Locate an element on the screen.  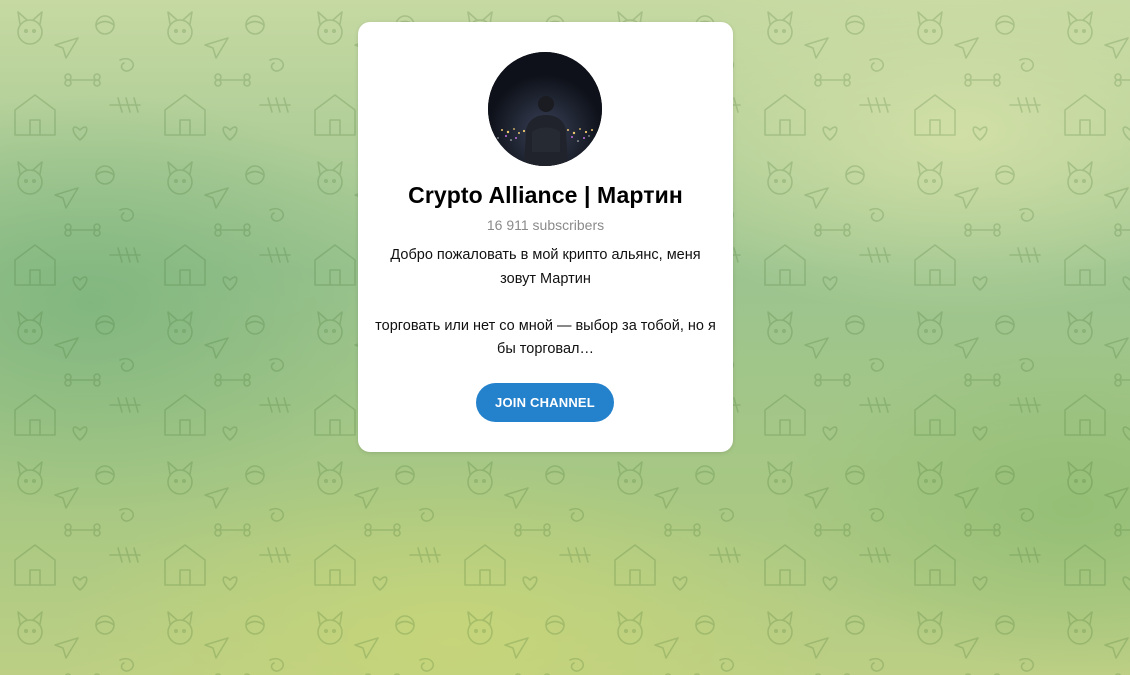
join-channel-button: JOIN CHANNEL is located at coordinates (545, 402).